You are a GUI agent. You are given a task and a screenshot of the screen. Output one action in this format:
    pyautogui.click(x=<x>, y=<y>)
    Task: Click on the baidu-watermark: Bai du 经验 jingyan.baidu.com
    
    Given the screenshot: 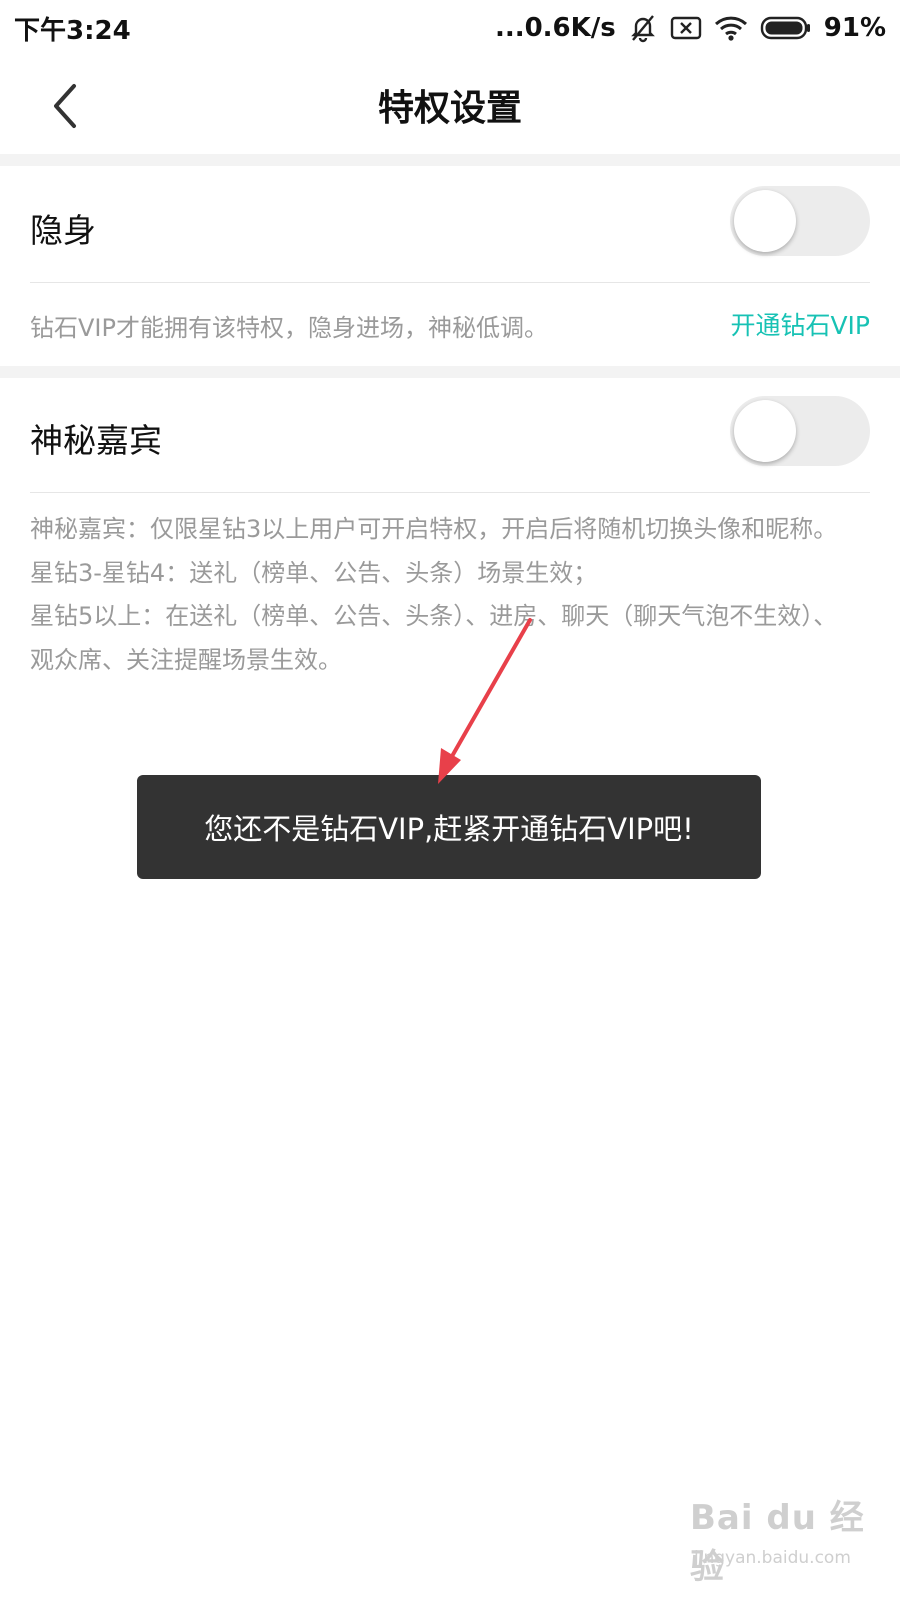 What is the action you would take?
    pyautogui.click(x=780, y=1538)
    